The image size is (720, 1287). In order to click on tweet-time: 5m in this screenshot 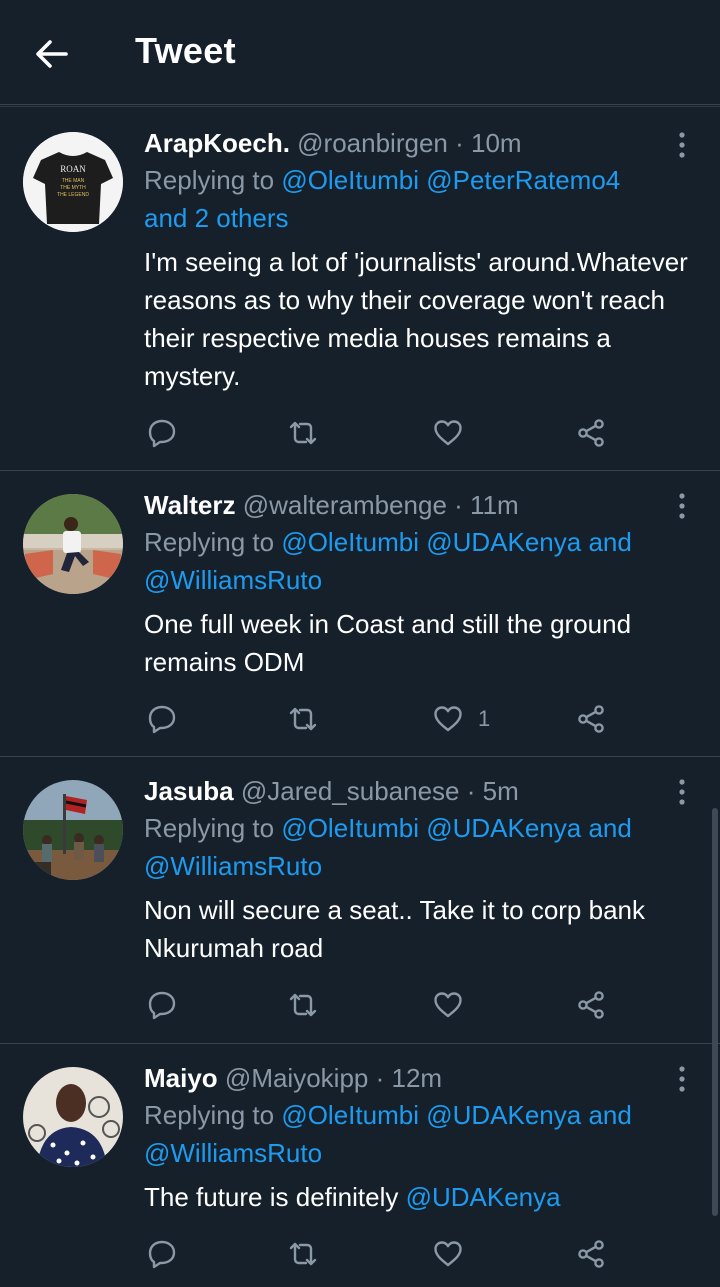, I will do `click(501, 791)`.